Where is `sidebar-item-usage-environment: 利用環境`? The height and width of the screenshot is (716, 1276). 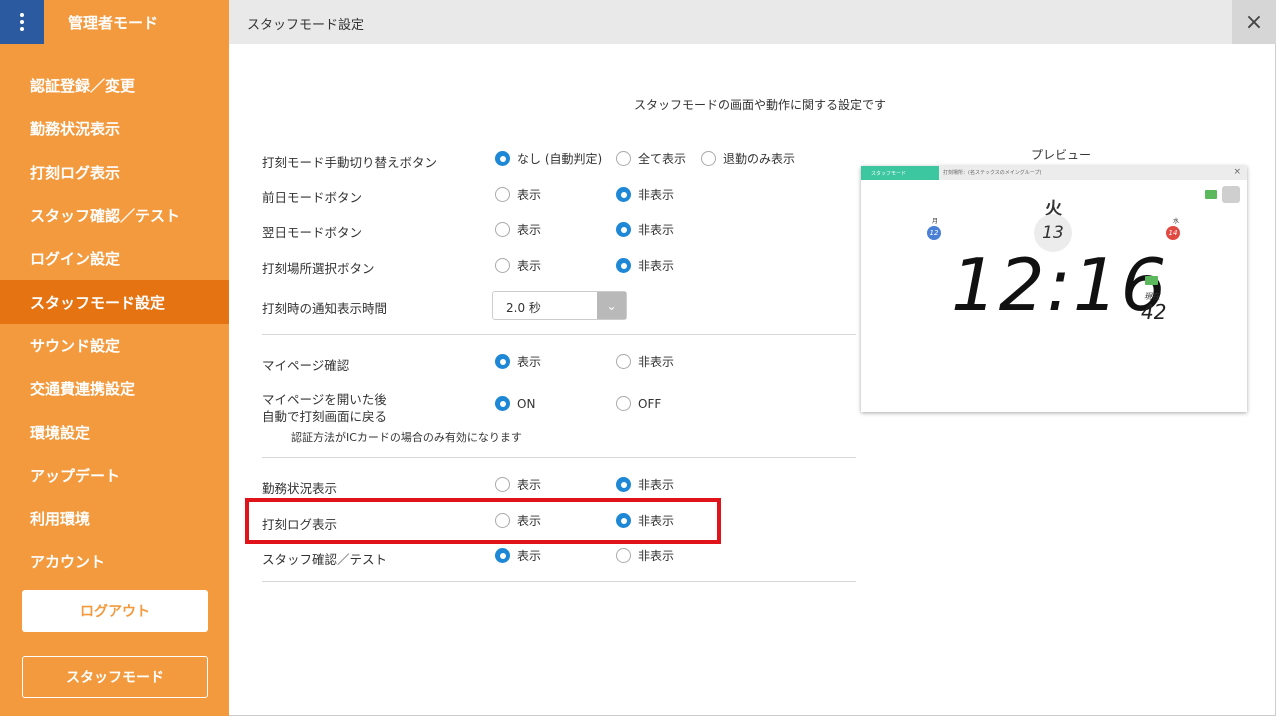 sidebar-item-usage-environment: 利用環境 is located at coordinates (114, 518).